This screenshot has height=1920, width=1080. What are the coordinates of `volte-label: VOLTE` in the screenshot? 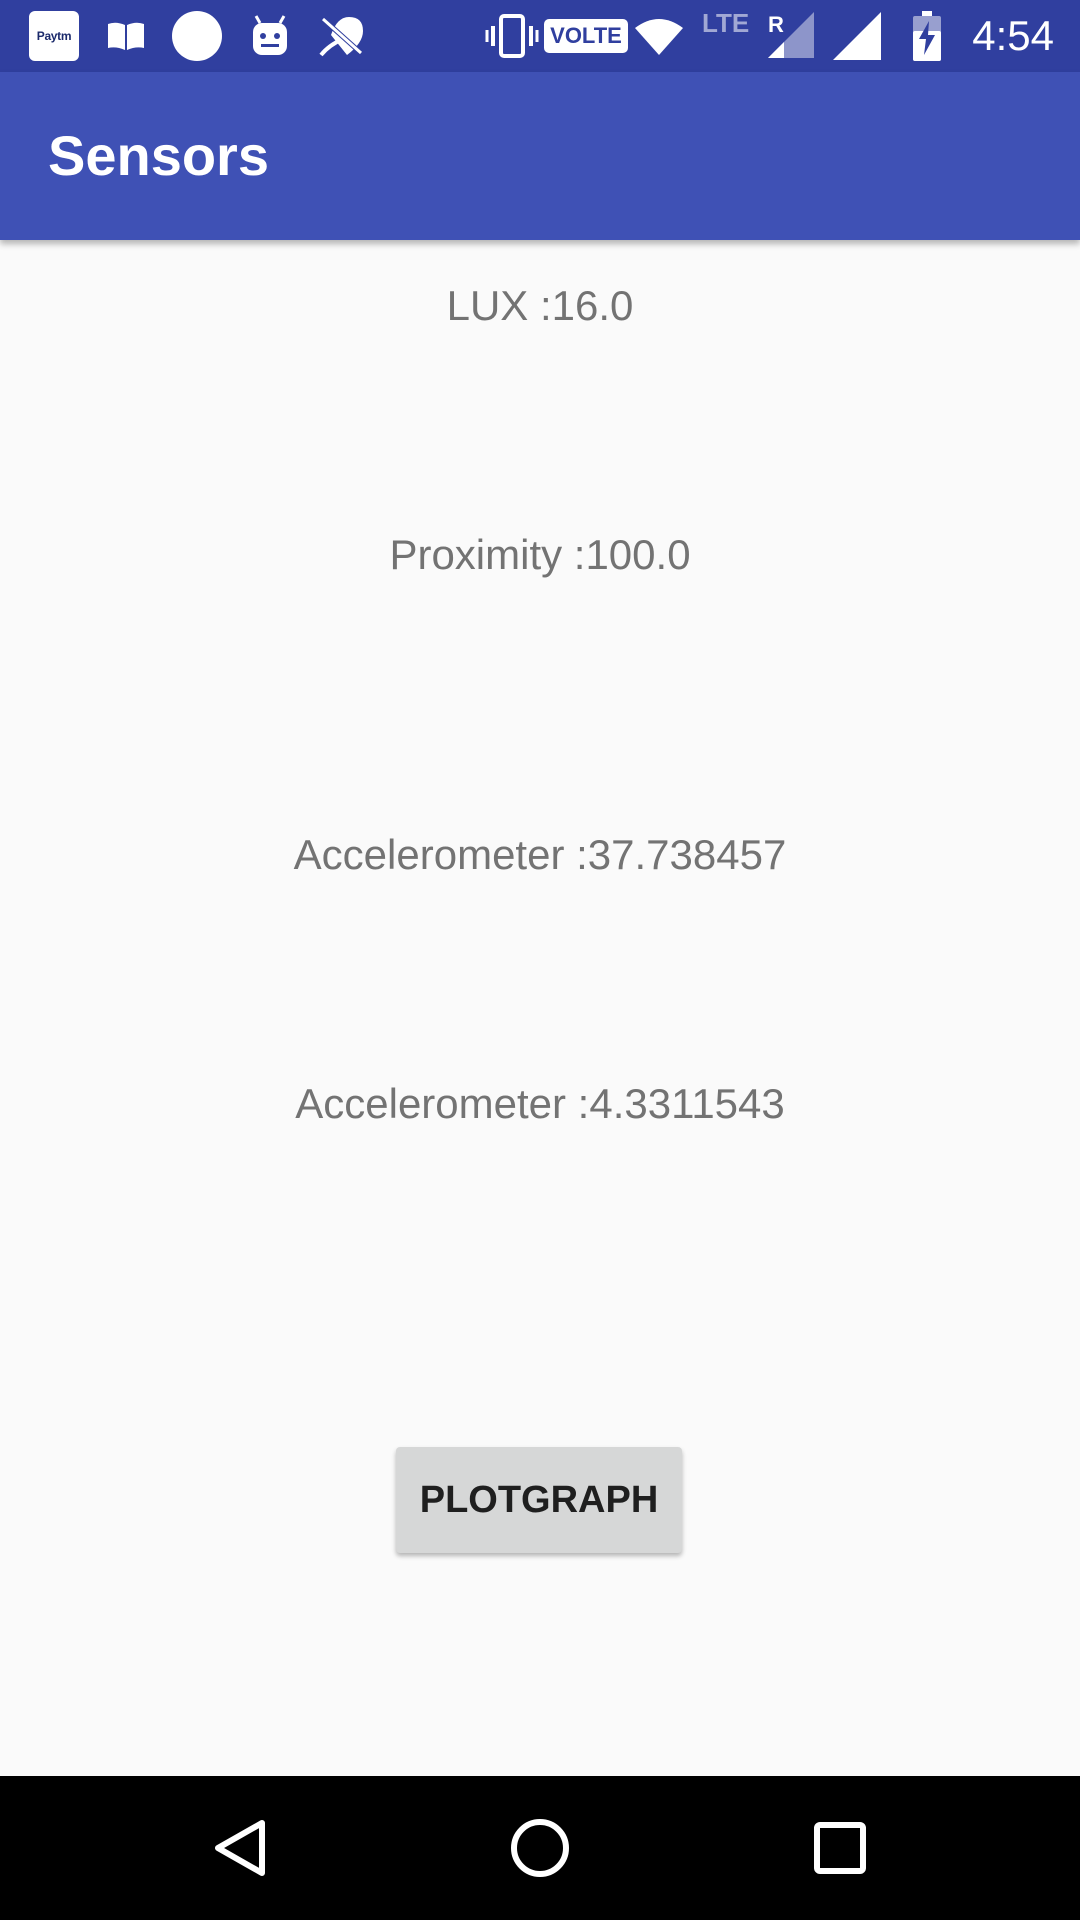 It's located at (586, 36).